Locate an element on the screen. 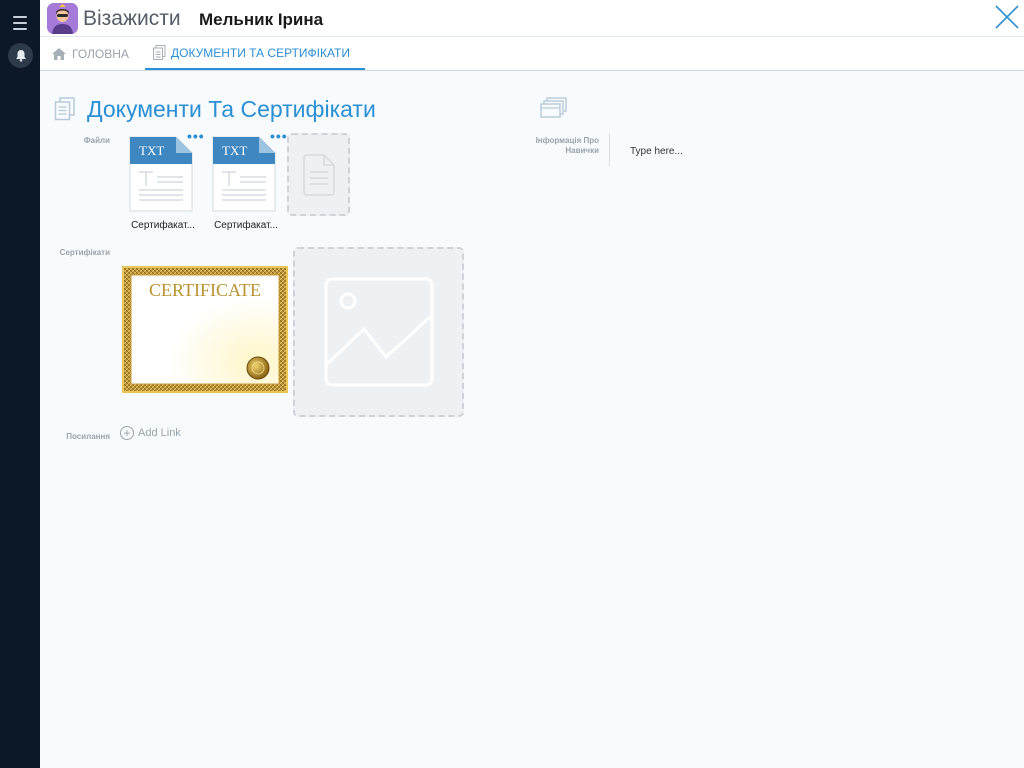 The image size is (1024, 768). header: Візажисти Мельник Ірина is located at coordinates (532, 18).